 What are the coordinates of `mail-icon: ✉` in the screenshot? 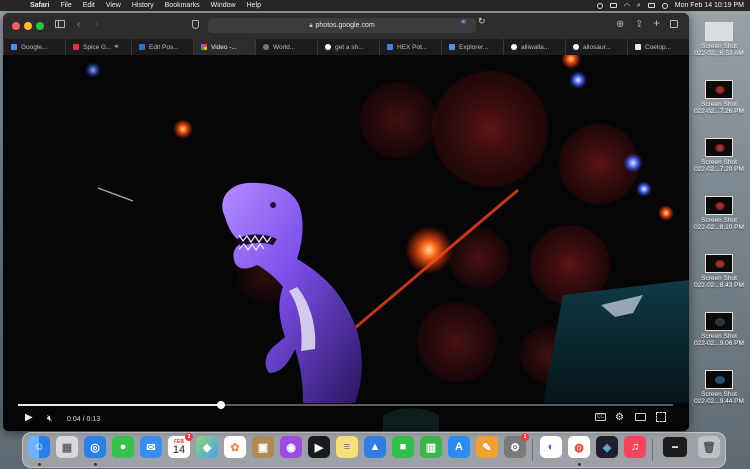 It's located at (151, 447).